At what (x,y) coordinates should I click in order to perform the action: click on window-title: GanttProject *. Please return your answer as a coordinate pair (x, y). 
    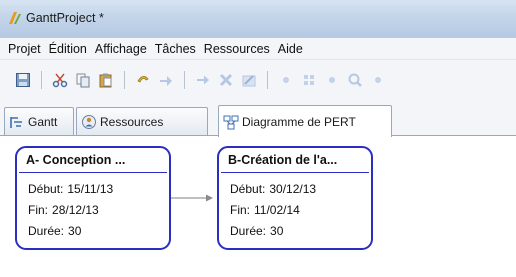
    Looking at the image, I should click on (65, 18).